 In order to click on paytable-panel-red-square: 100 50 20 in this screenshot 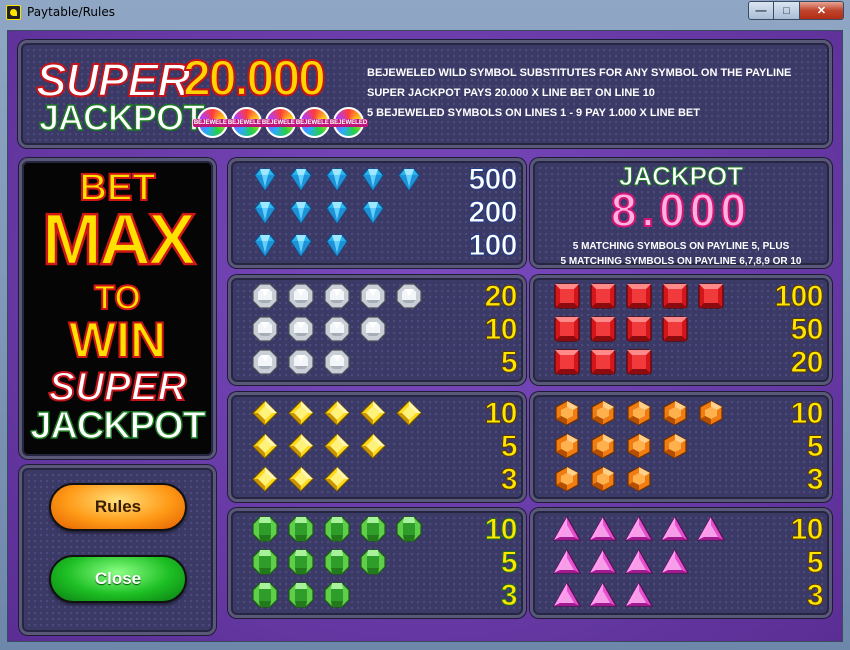, I will do `click(681, 330)`.